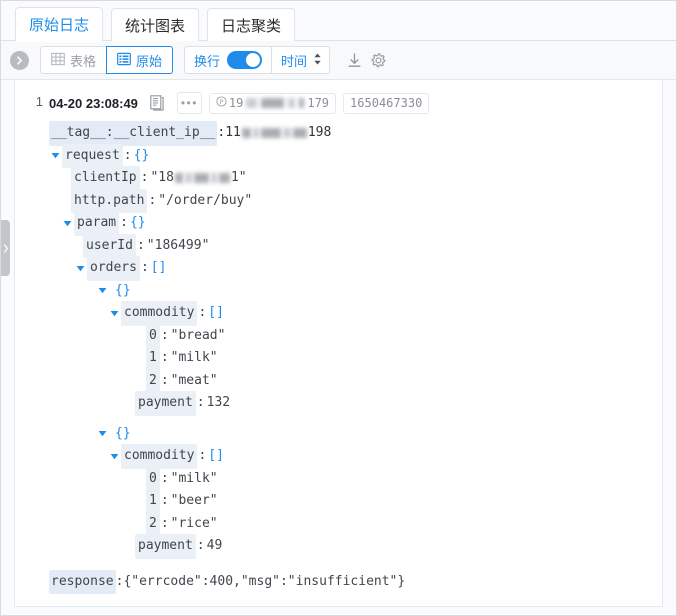 The height and width of the screenshot is (616, 677). Describe the element at coordinates (301, 60) in the screenshot. I see `time-sort-dropdown: 时间` at that location.